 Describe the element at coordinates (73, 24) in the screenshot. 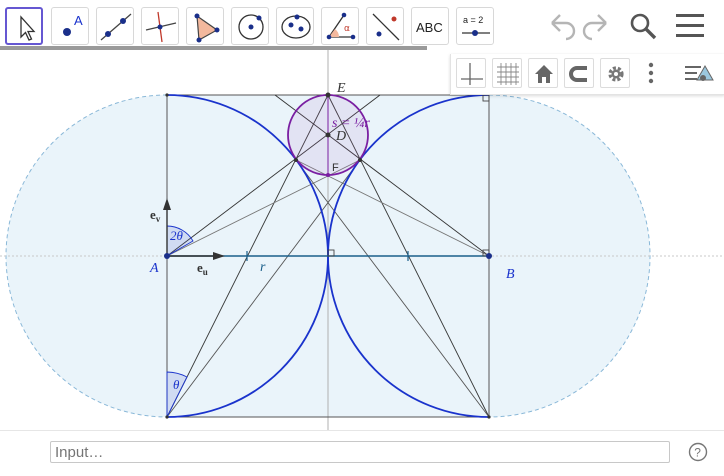

I see `point-icon: A` at that location.